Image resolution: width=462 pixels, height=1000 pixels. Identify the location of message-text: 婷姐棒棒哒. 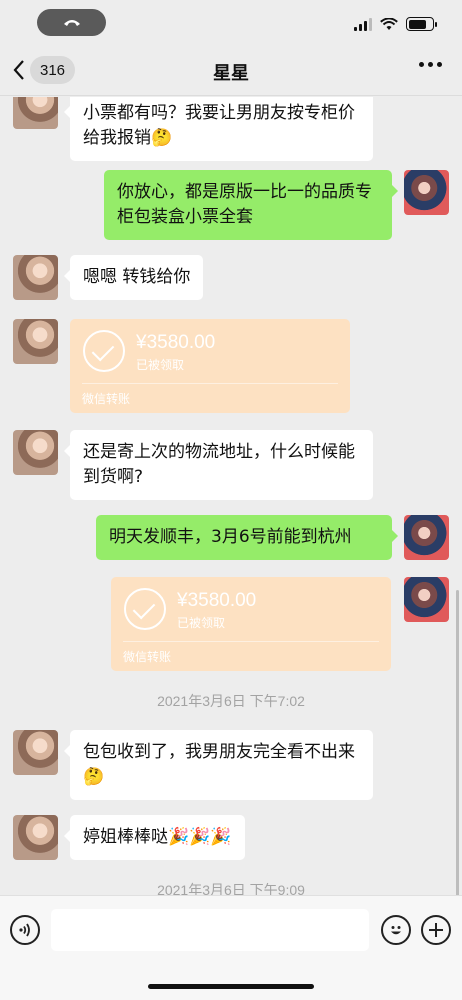
(125, 837).